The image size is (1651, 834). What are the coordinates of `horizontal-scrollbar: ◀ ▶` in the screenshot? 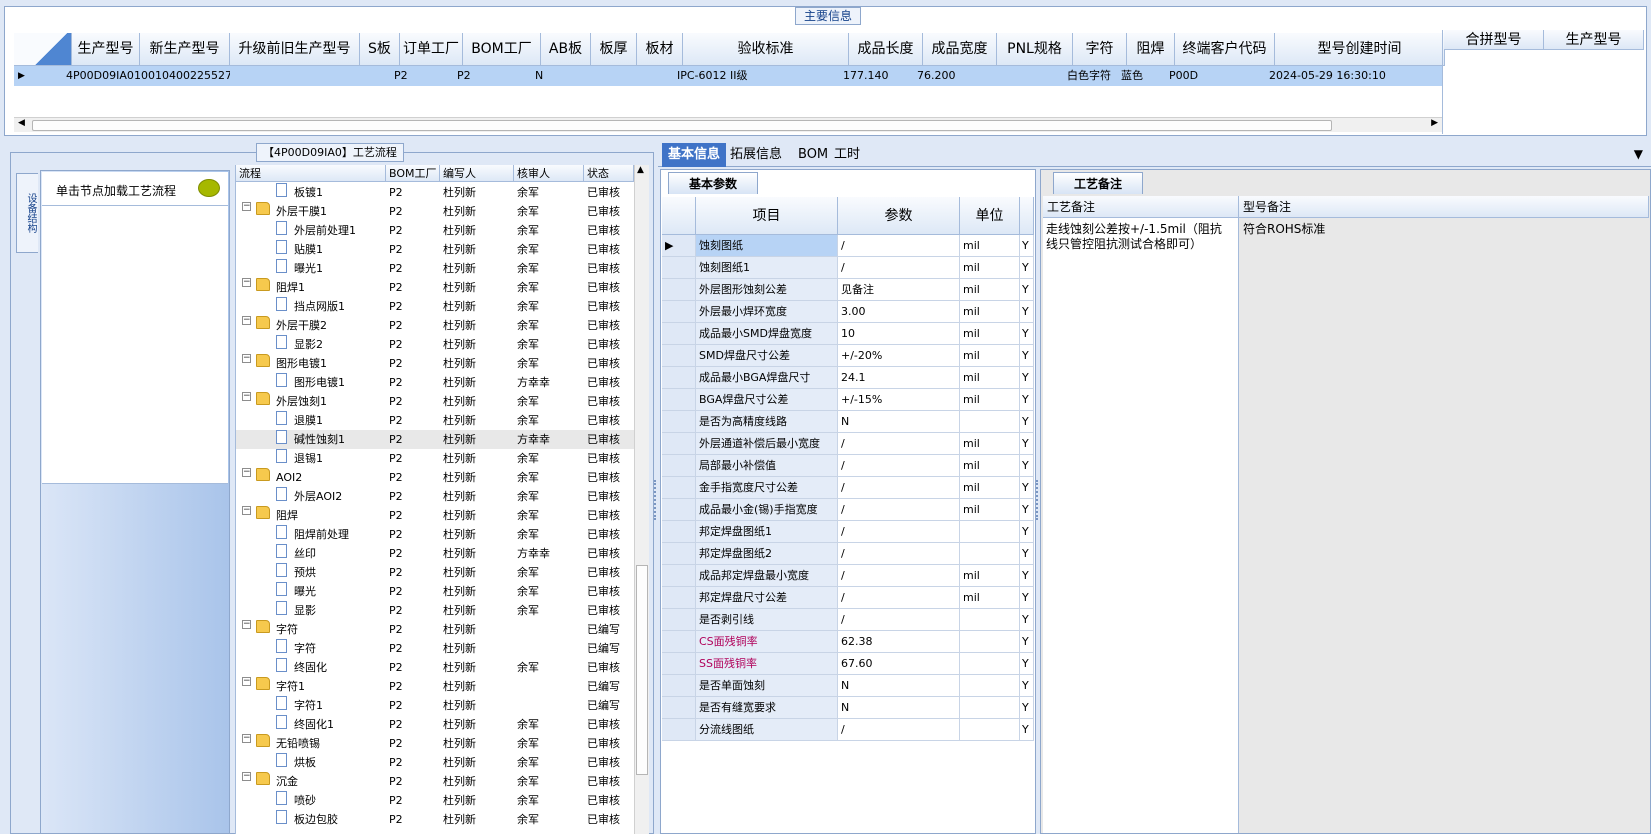 It's located at (728, 124).